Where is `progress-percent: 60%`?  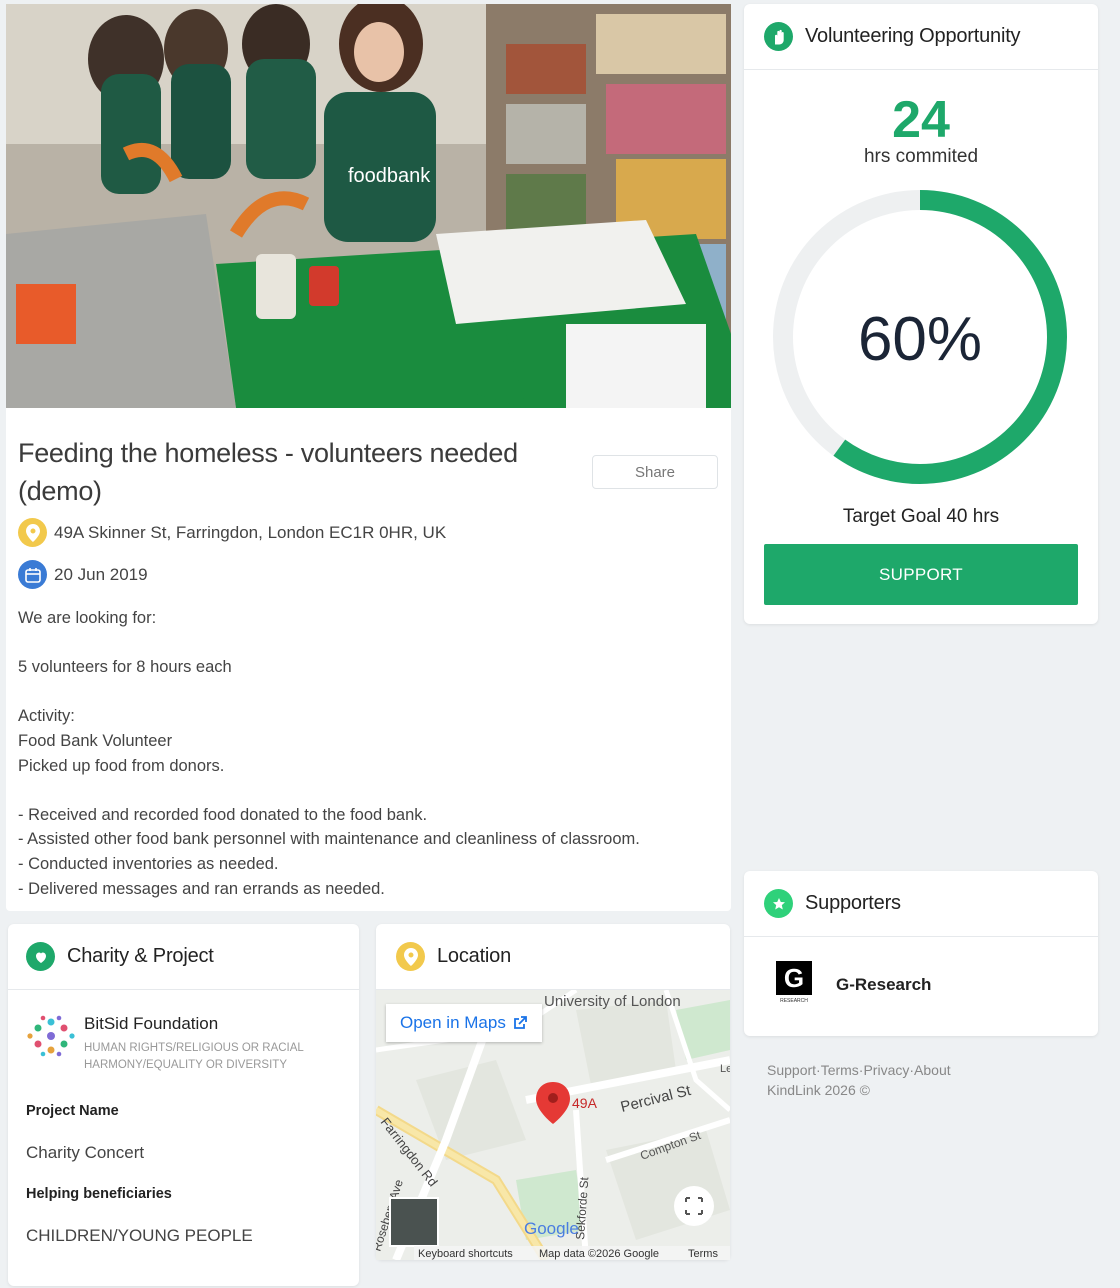
progress-percent: 60% is located at coordinates (920, 339).